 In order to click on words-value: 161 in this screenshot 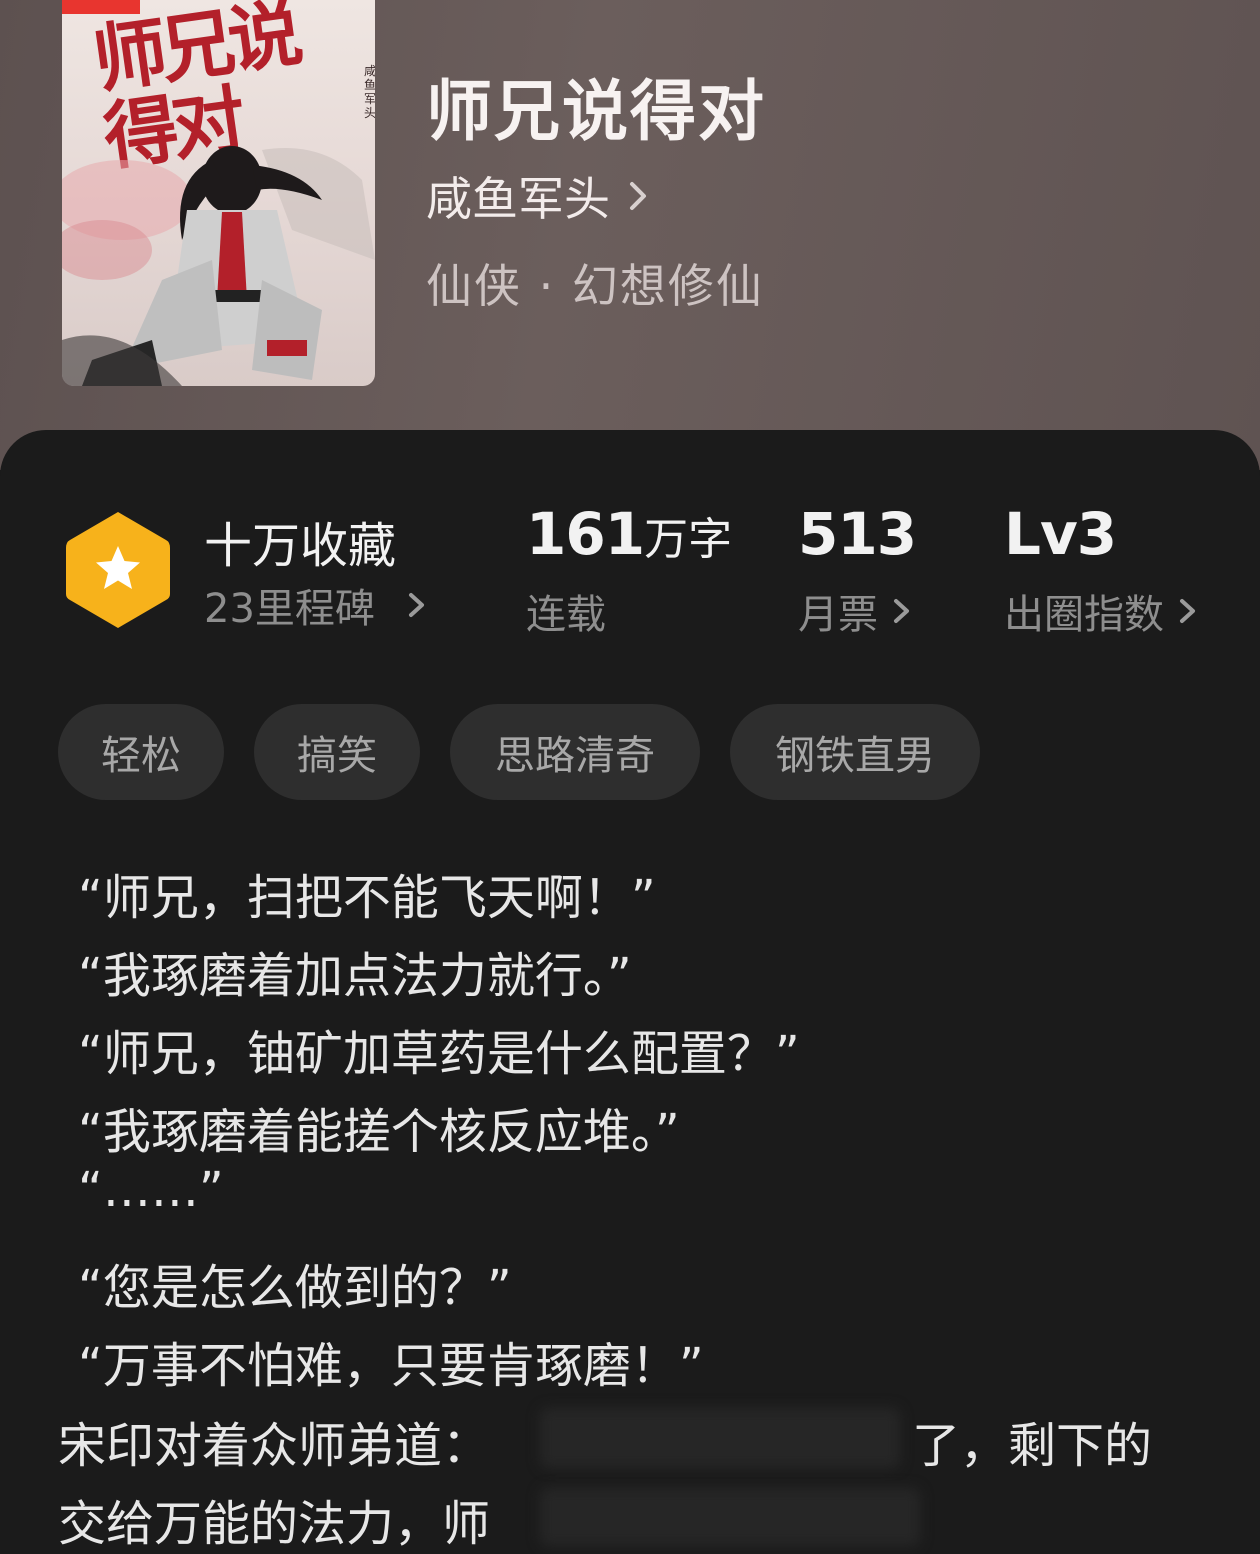, I will do `click(585, 534)`.